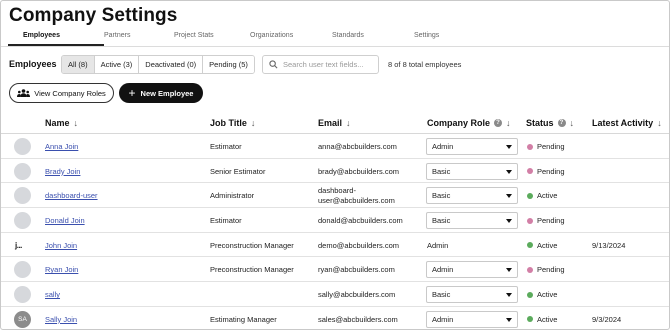  What do you see at coordinates (425, 64) in the screenshot?
I see `employee-count: 8 of 8 total employees` at bounding box center [425, 64].